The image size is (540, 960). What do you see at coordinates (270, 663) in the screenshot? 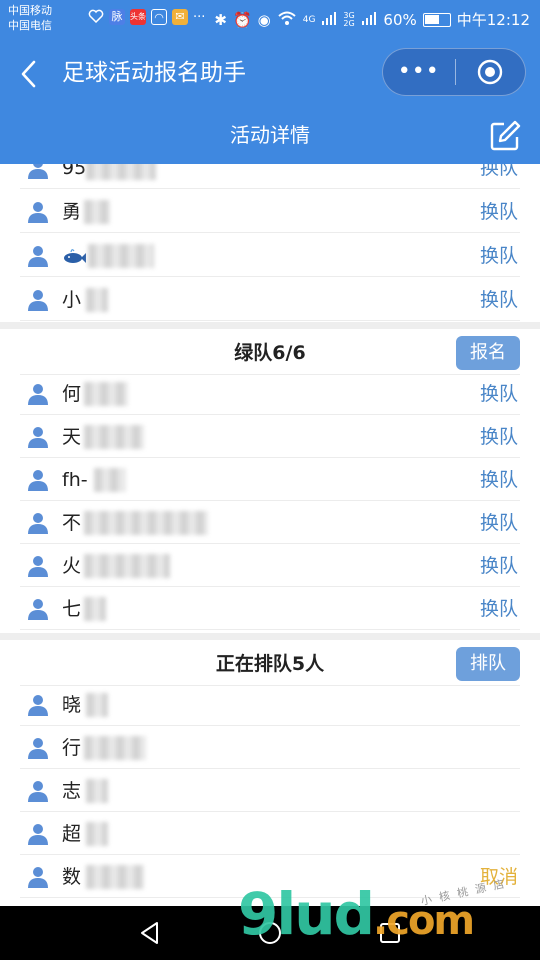
I see `queue-header: 正在排队5人 排队` at bounding box center [270, 663].